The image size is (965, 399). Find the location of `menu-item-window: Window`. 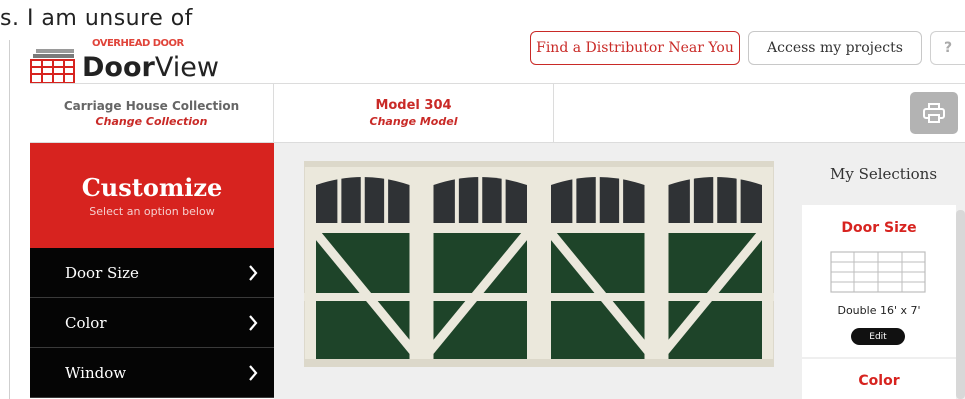

menu-item-window: Window is located at coordinates (152, 373).